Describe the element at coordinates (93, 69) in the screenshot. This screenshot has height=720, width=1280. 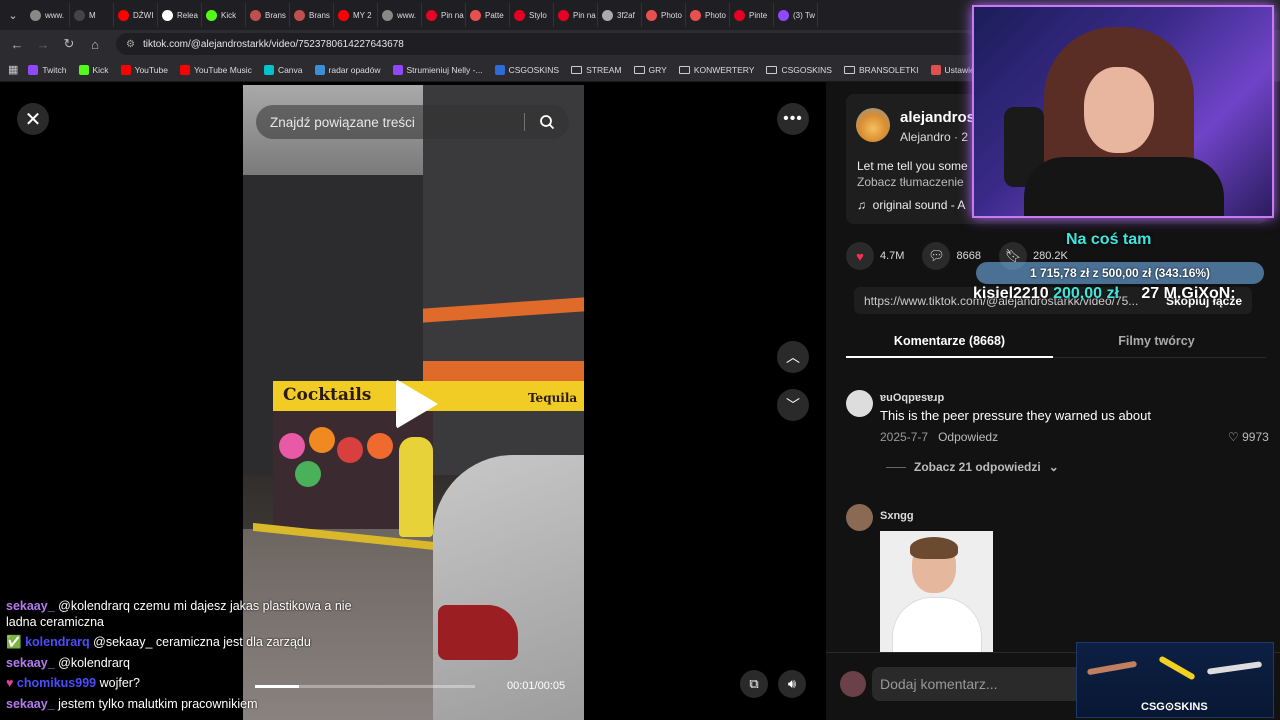
I see `bookmark-item: Kick` at that location.